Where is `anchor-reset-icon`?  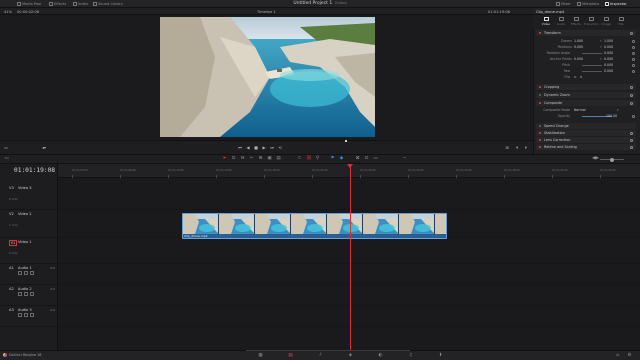 anchor-reset-icon is located at coordinates (633, 59).